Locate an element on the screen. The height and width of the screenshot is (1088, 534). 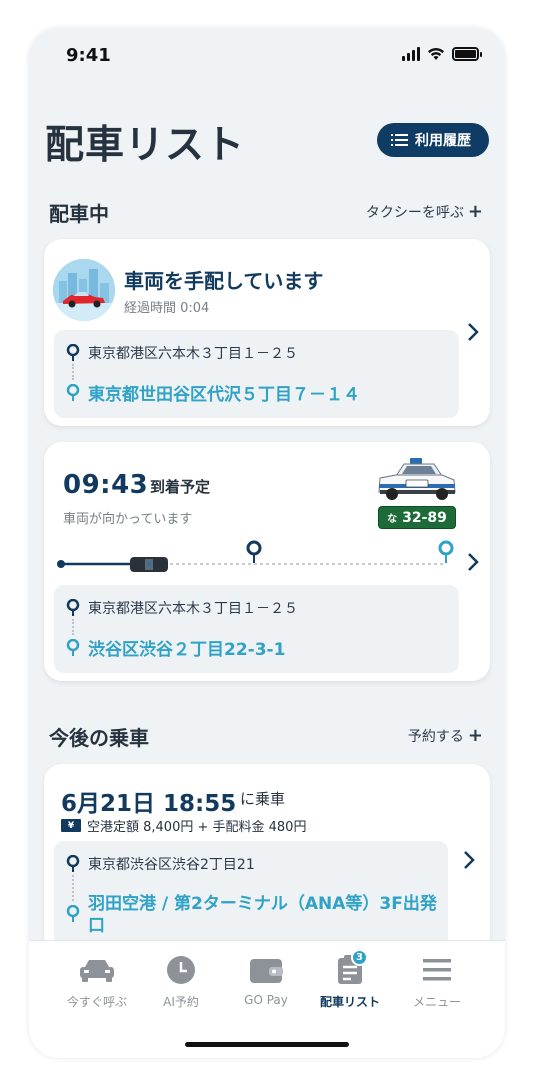
destination-address: 東京都世田谷区代沢５丁目７－１４ is located at coordinates (224, 395).